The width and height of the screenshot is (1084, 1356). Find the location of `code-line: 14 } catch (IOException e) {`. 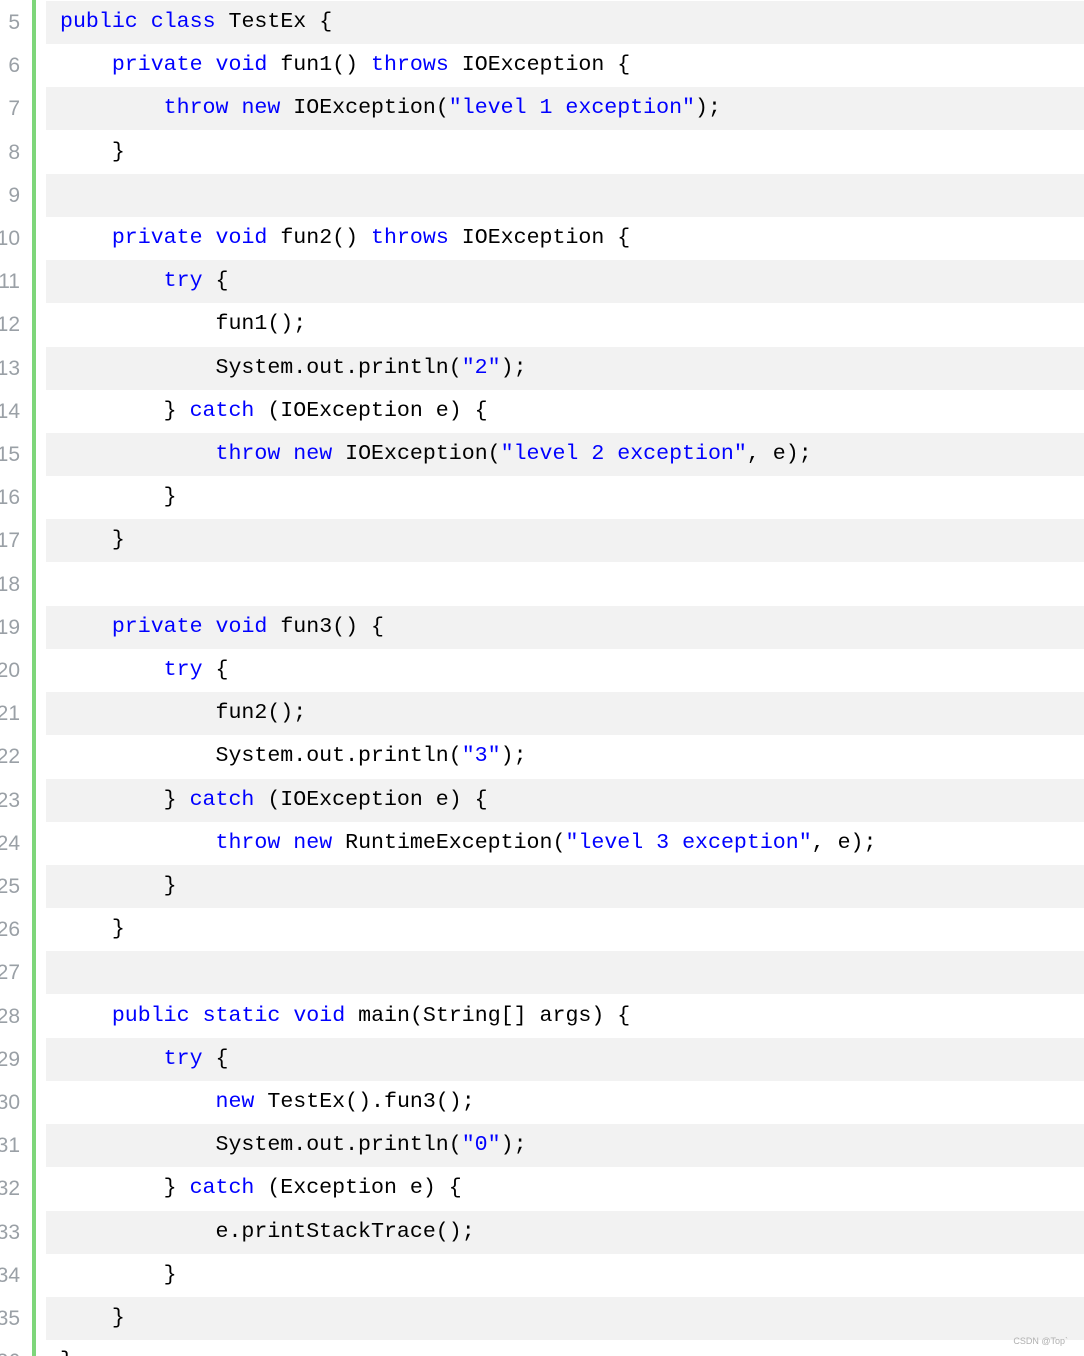

code-line: 14 } catch (IOException e) { is located at coordinates (542, 411).